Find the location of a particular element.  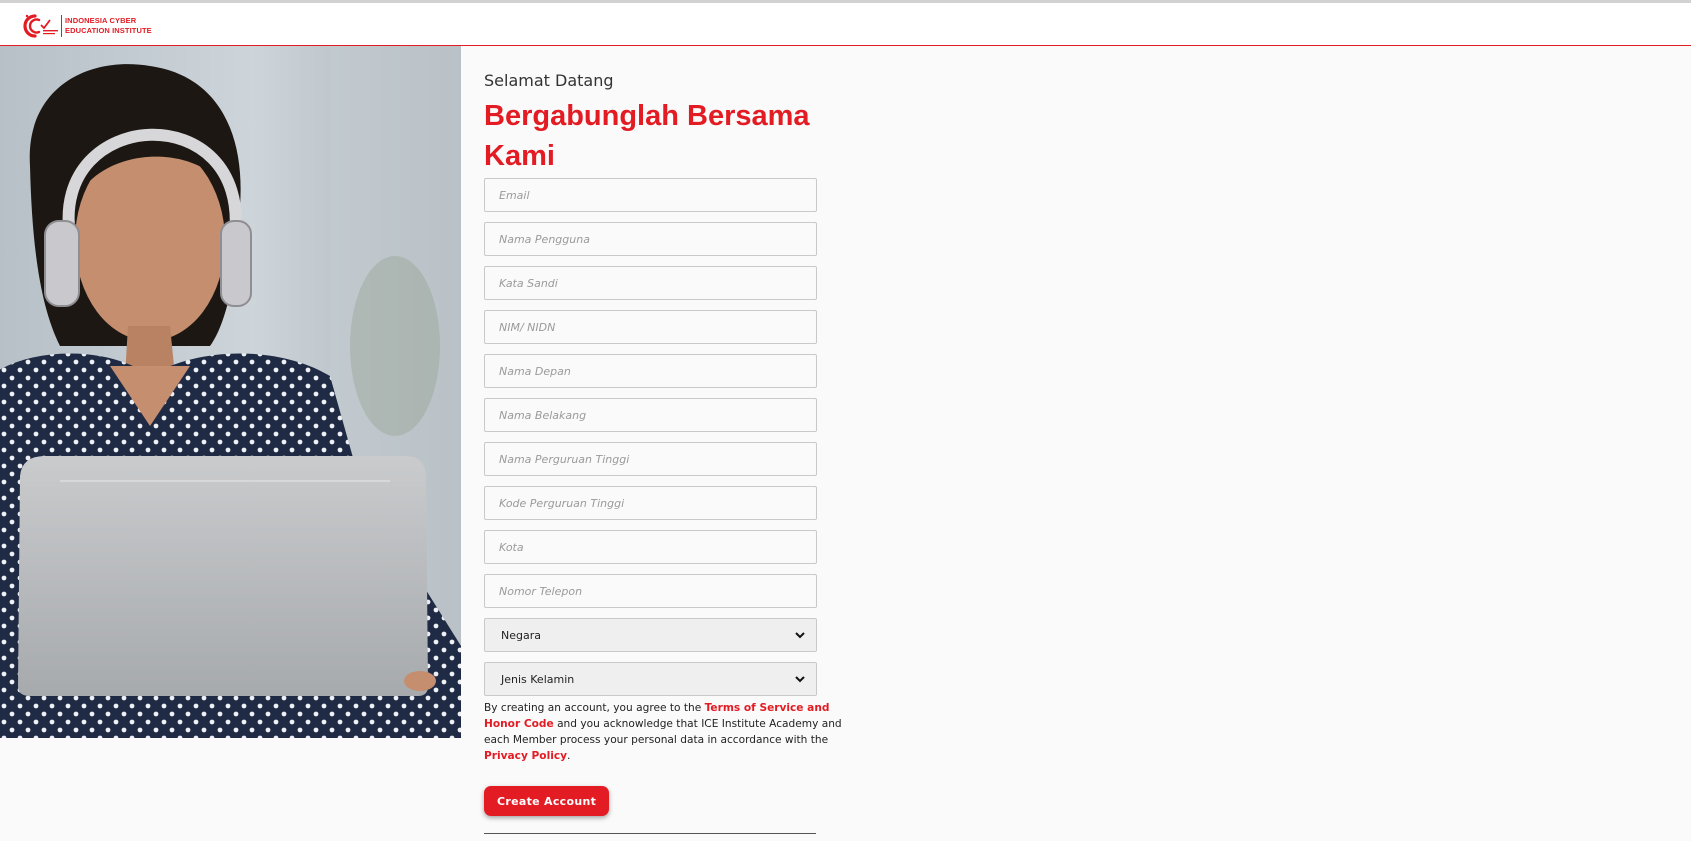

terms-text-3: . is located at coordinates (569, 756).